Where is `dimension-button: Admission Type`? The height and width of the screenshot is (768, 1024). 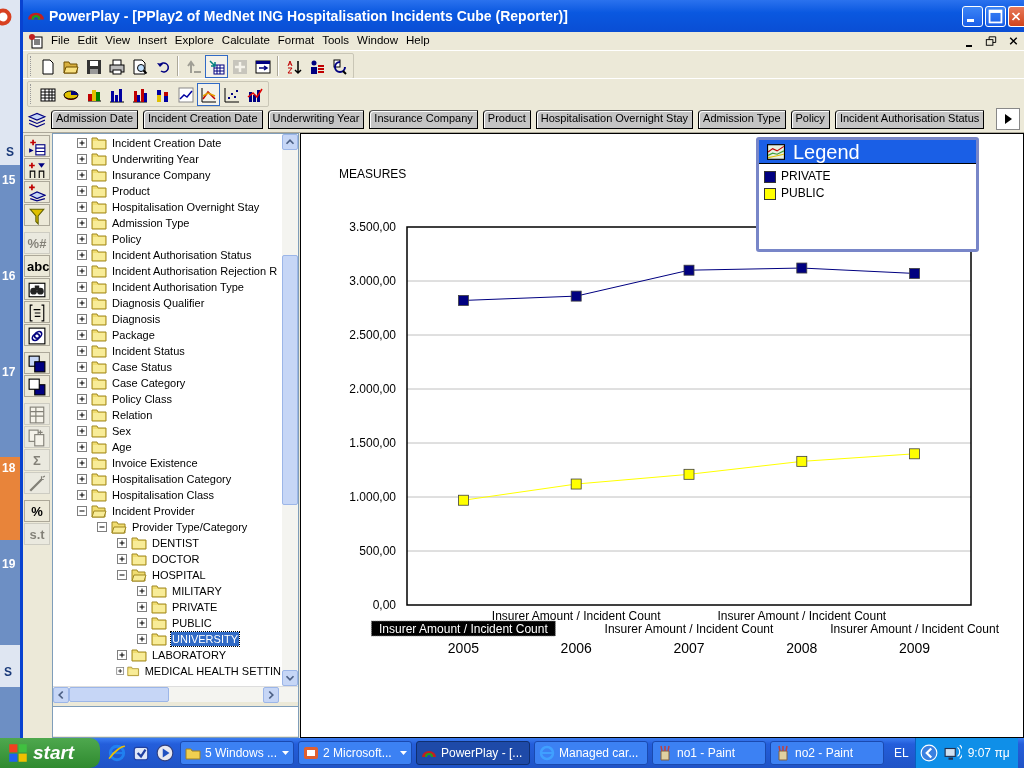 dimension-button: Admission Type is located at coordinates (742, 119).